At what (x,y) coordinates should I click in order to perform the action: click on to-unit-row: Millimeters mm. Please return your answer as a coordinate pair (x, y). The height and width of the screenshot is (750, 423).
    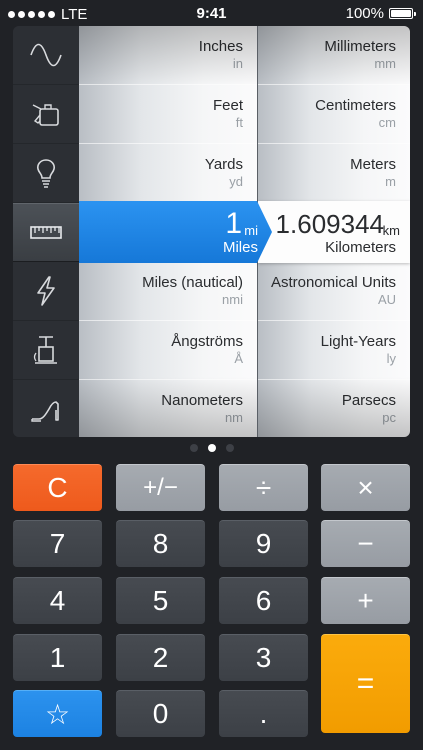
    Looking at the image, I should click on (334, 55).